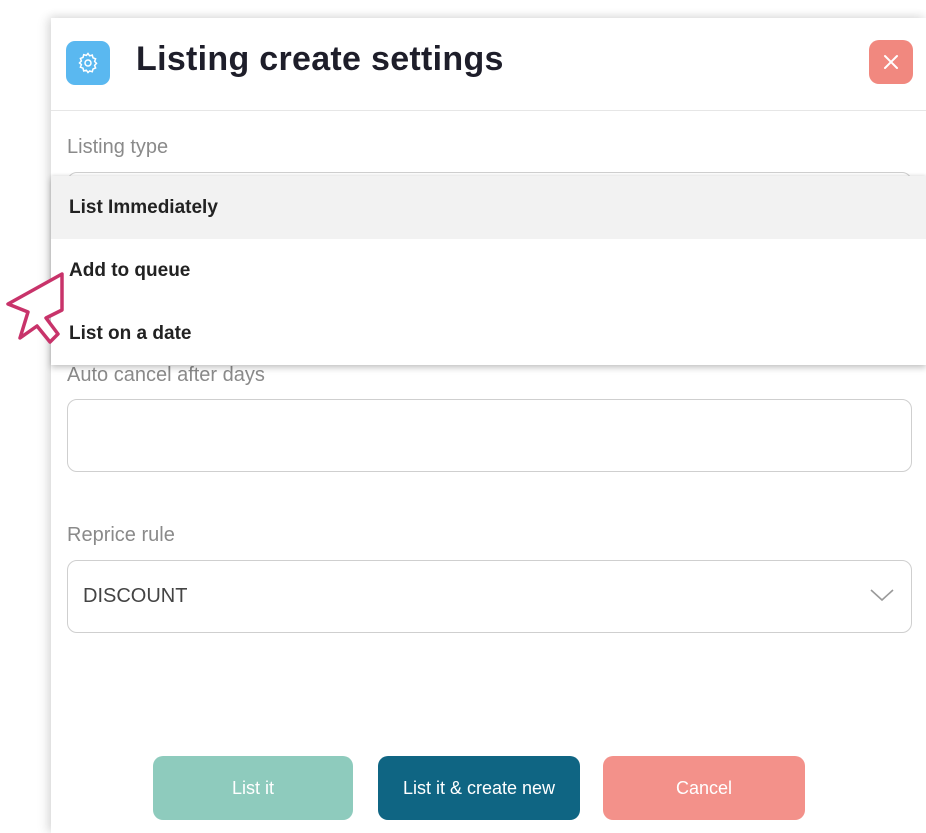 This screenshot has width=926, height=833. I want to click on pointer-cursor-icon, so click(35, 309).